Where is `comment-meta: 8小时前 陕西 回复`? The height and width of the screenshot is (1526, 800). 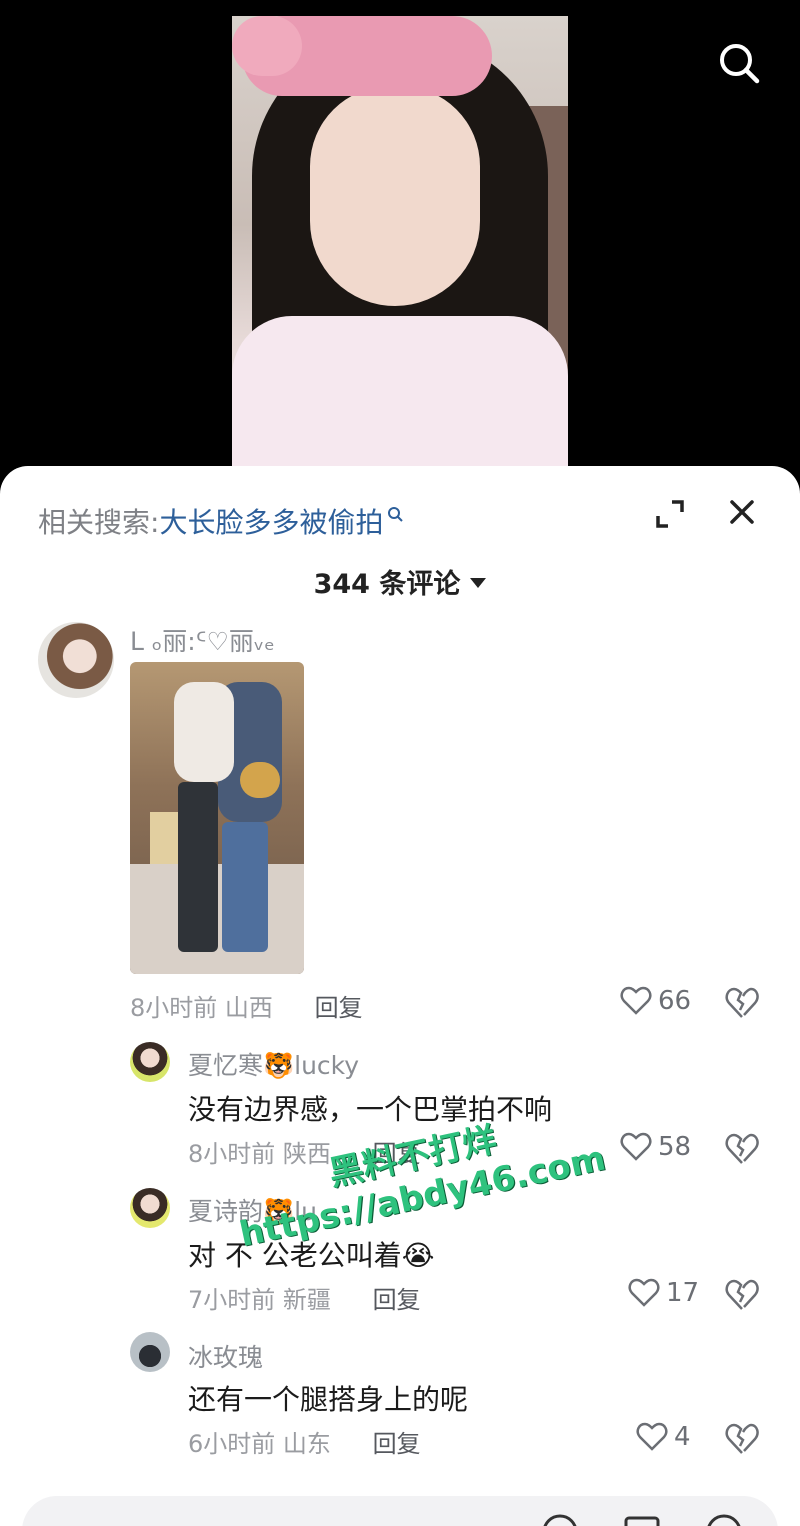
comment-meta: 8小时前 陕西 回复 is located at coordinates (304, 1151).